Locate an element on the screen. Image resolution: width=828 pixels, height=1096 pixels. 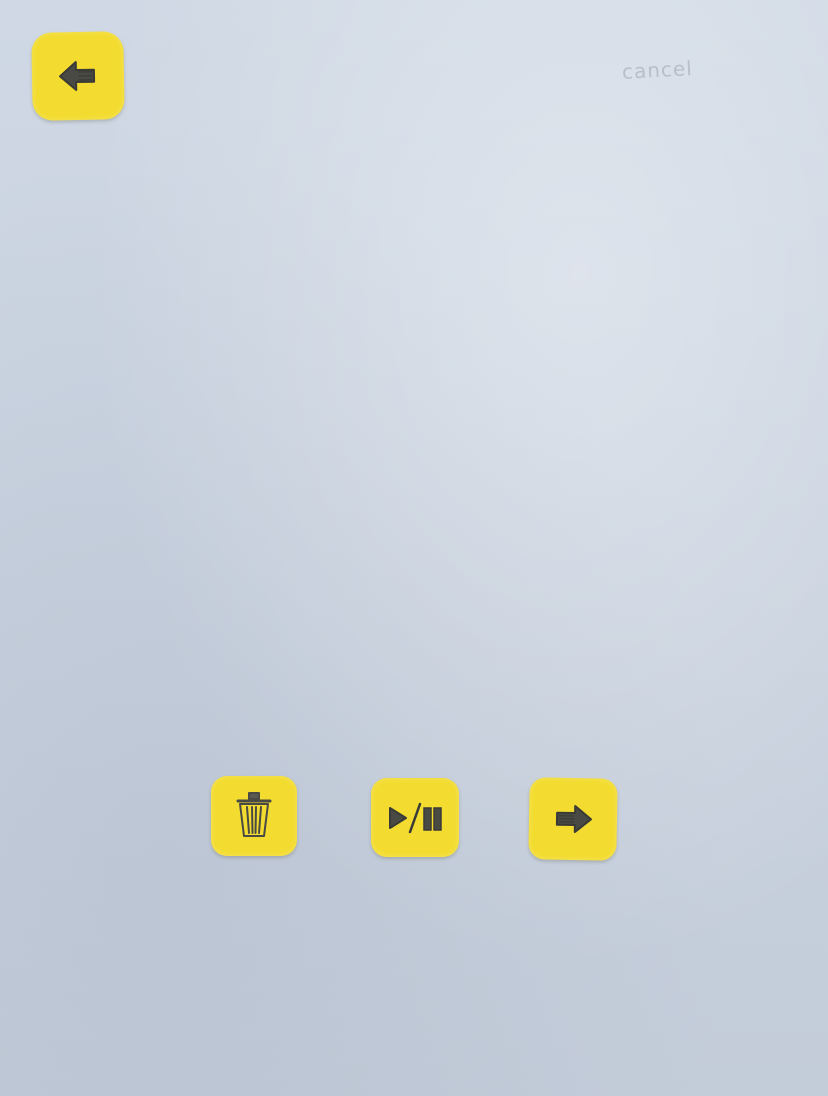
delete-button is located at coordinates (254, 816).